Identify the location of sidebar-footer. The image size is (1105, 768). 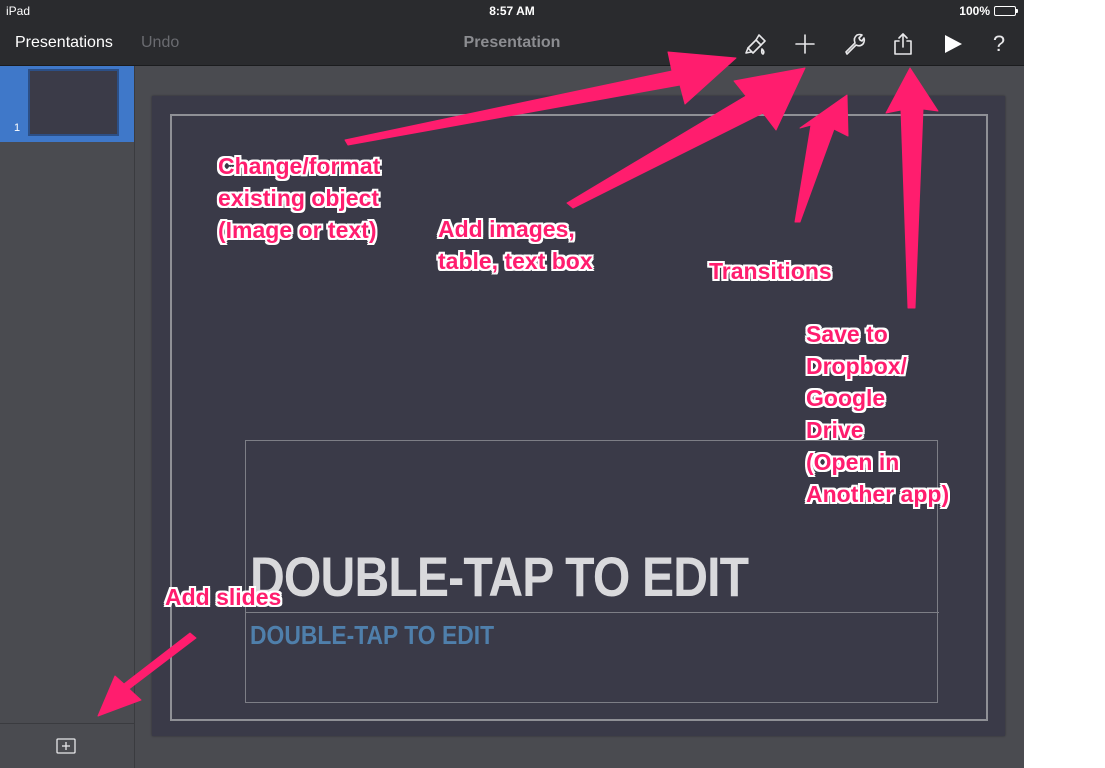
(67, 745).